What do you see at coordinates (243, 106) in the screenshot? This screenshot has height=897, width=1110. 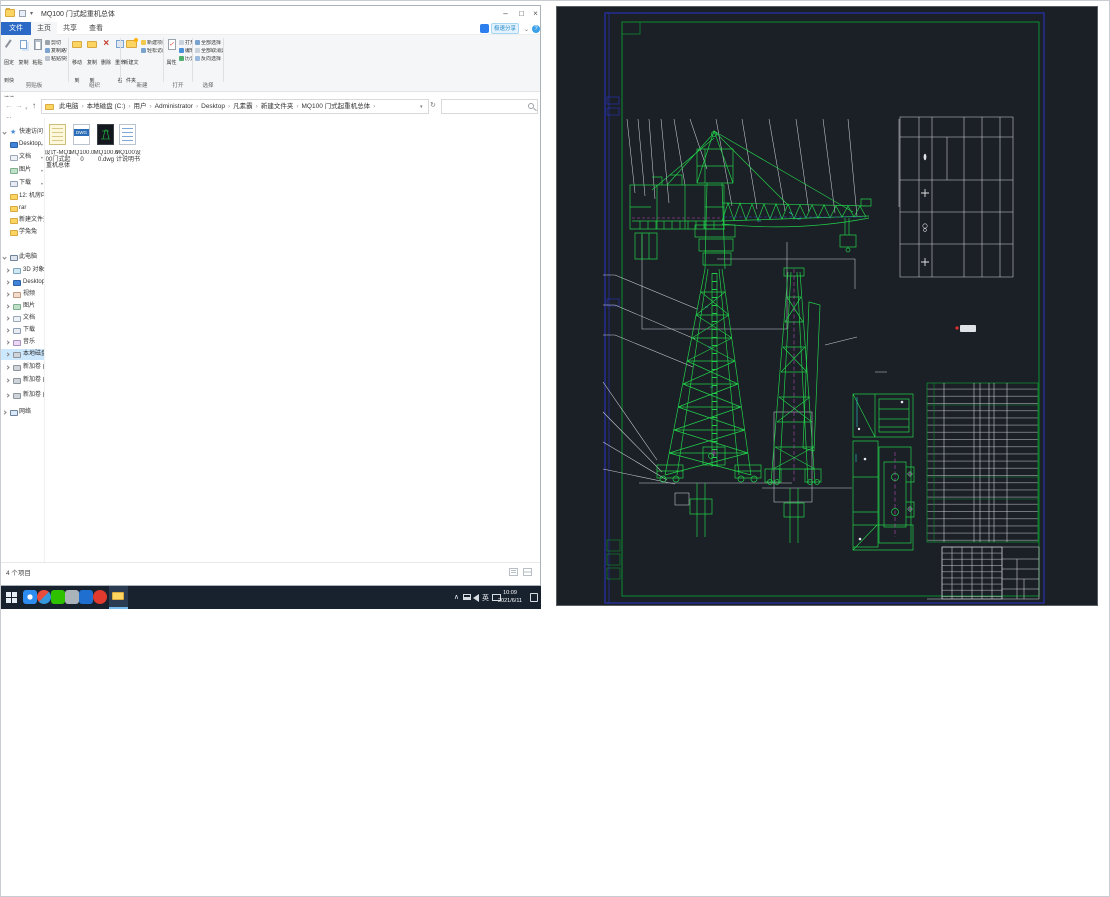 I see `breadcrumb-item: 凡素霸` at bounding box center [243, 106].